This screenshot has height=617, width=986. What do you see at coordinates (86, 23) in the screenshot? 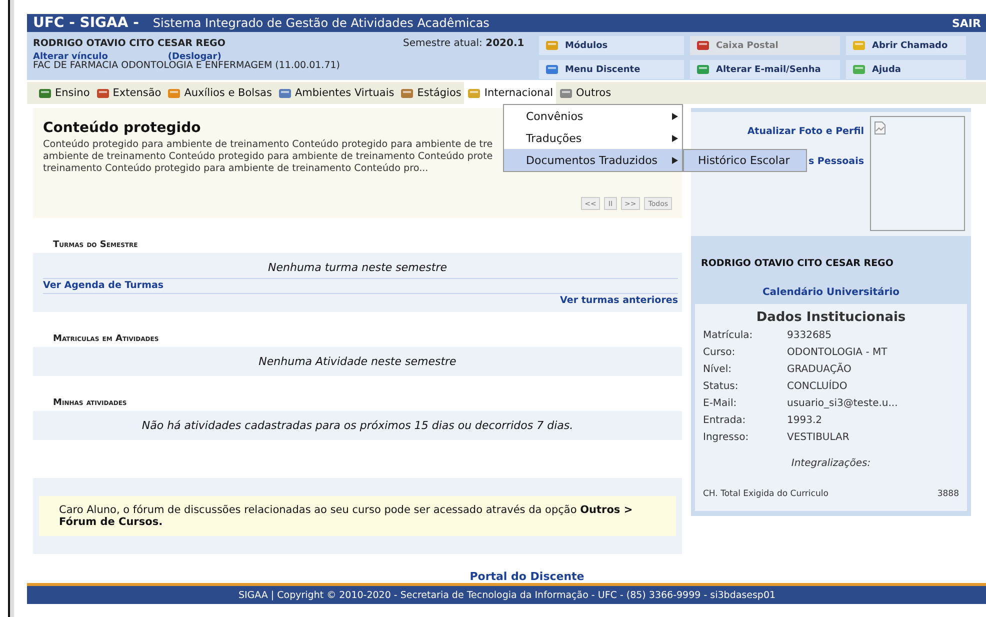
I see `app-logo: UFC - SIGAA -` at bounding box center [86, 23].